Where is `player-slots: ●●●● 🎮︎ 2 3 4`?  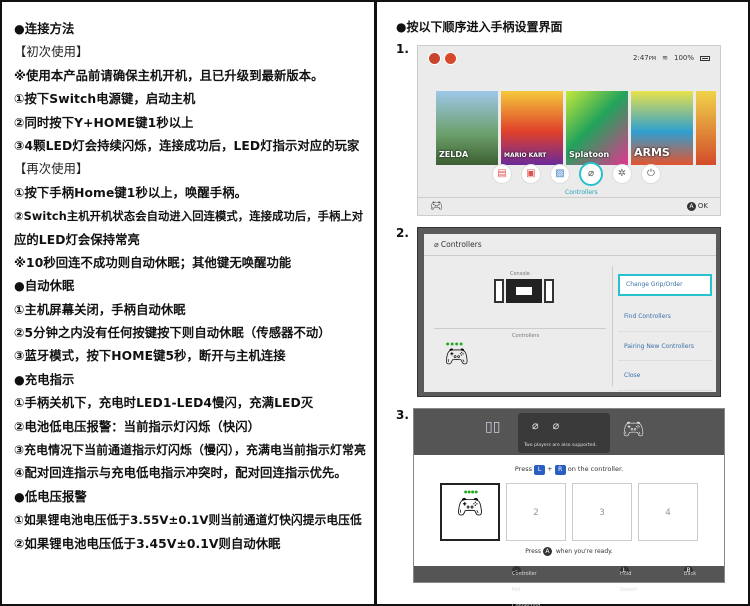 player-slots: ●●●● 🎮︎ 2 3 4 is located at coordinates (569, 512).